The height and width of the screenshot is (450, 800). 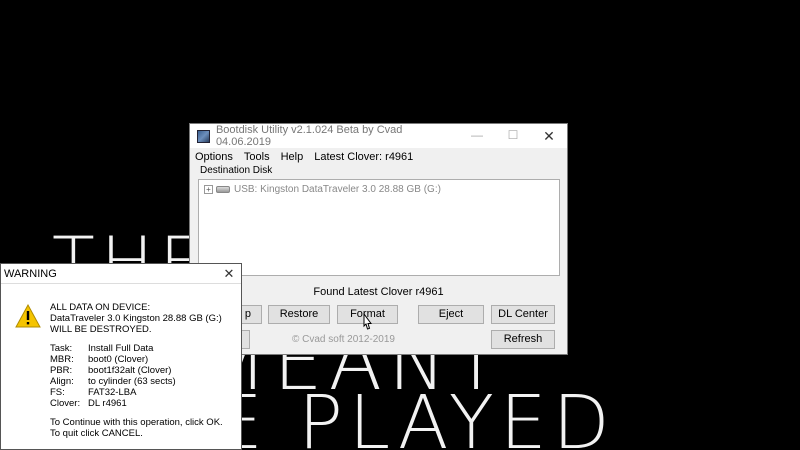 I want to click on expand-icon: +, so click(x=208, y=189).